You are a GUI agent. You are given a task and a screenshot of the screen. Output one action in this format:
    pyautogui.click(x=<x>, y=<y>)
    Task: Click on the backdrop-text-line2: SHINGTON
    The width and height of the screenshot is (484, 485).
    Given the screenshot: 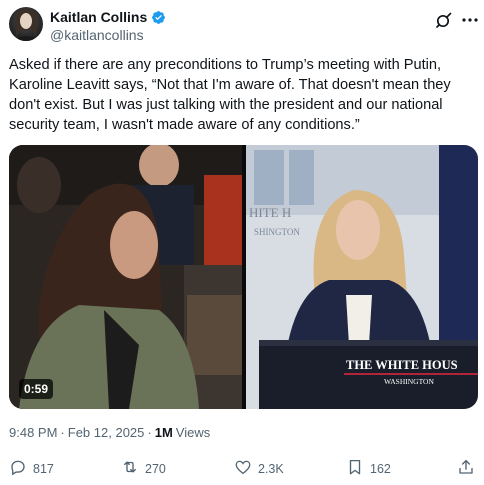 What is the action you would take?
    pyautogui.click(x=277, y=232)
    